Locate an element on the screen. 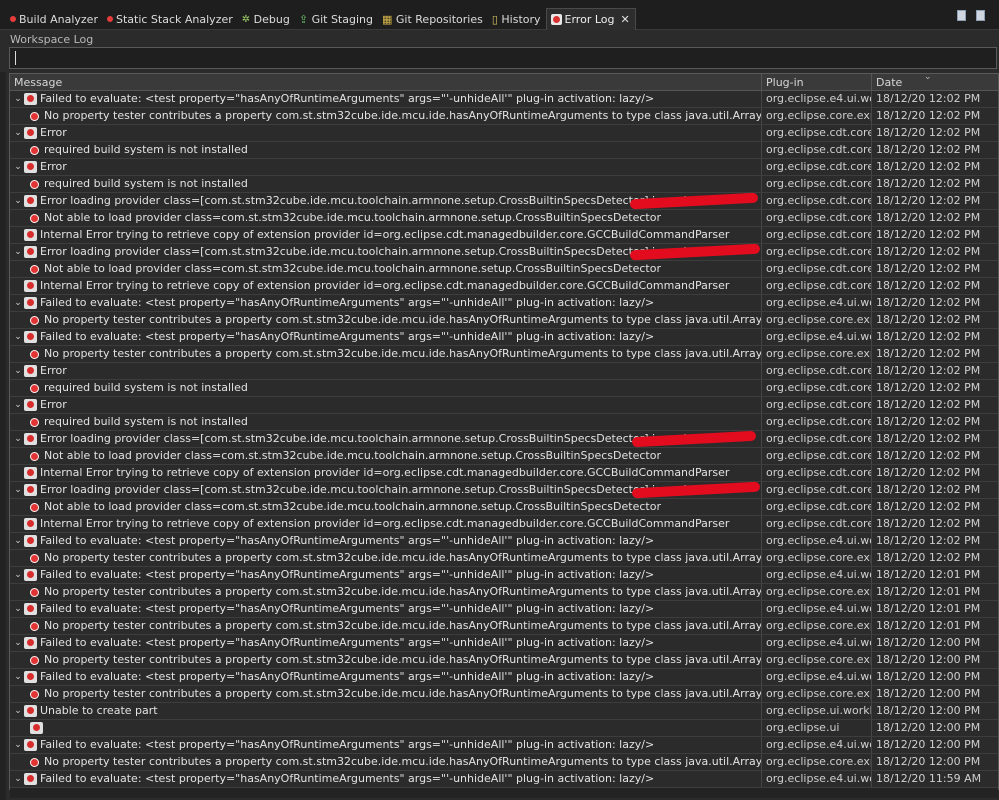 Image resolution: width=999 pixels, height=800 pixels. filter-input is located at coordinates (503, 58).